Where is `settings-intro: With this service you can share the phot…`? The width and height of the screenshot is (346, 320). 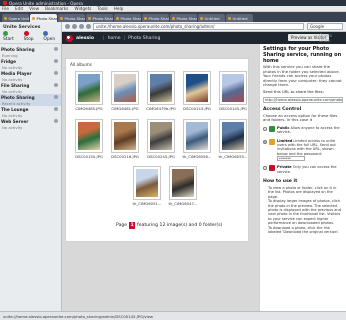
settings-intro: With this service you can share the phot… is located at coordinates (302, 76).